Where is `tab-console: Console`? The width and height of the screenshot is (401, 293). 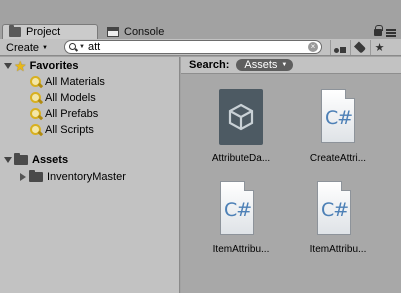 tab-console: Console is located at coordinates (144, 32).